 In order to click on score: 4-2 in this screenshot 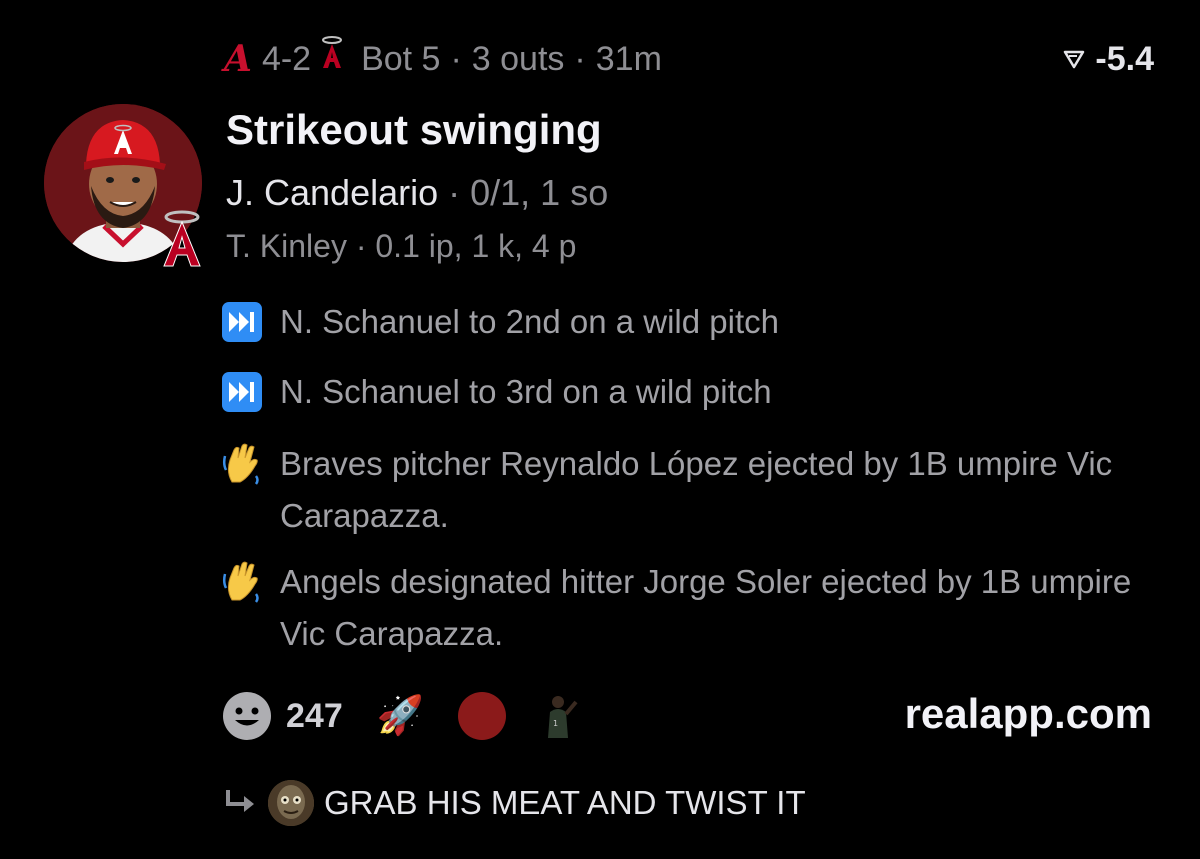, I will do `click(286, 58)`.